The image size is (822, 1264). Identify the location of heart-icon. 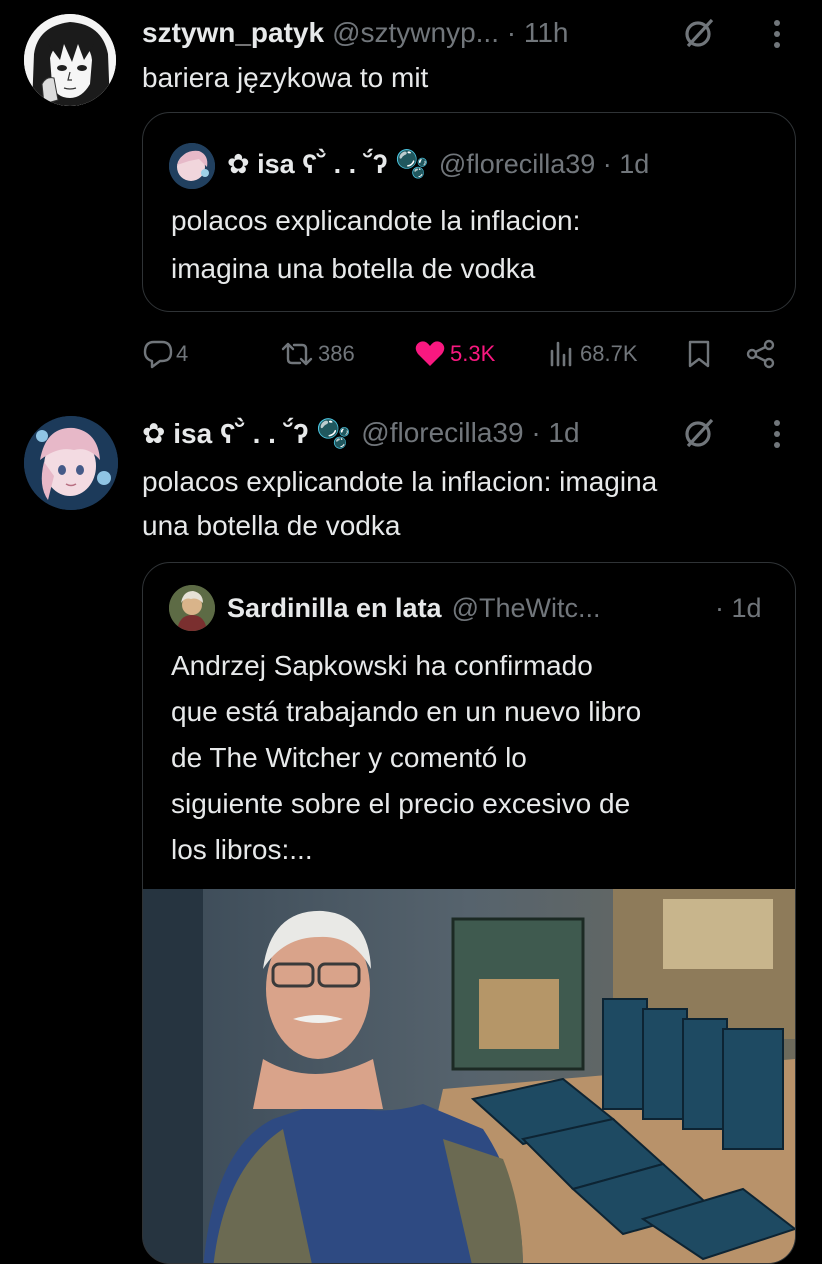
(430, 354).